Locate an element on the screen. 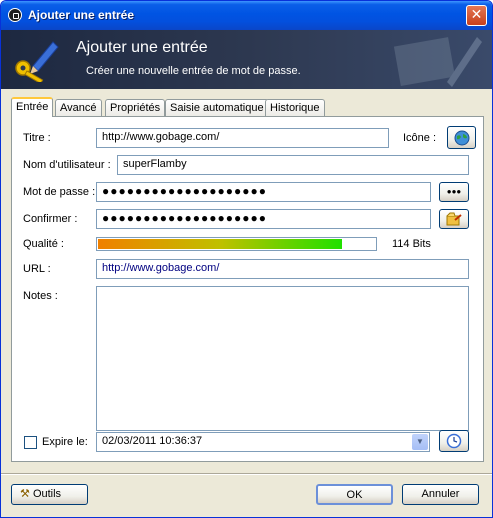 Image resolution: width=493 pixels, height=518 pixels. confirm-label: Confirmer : is located at coordinates (50, 219).